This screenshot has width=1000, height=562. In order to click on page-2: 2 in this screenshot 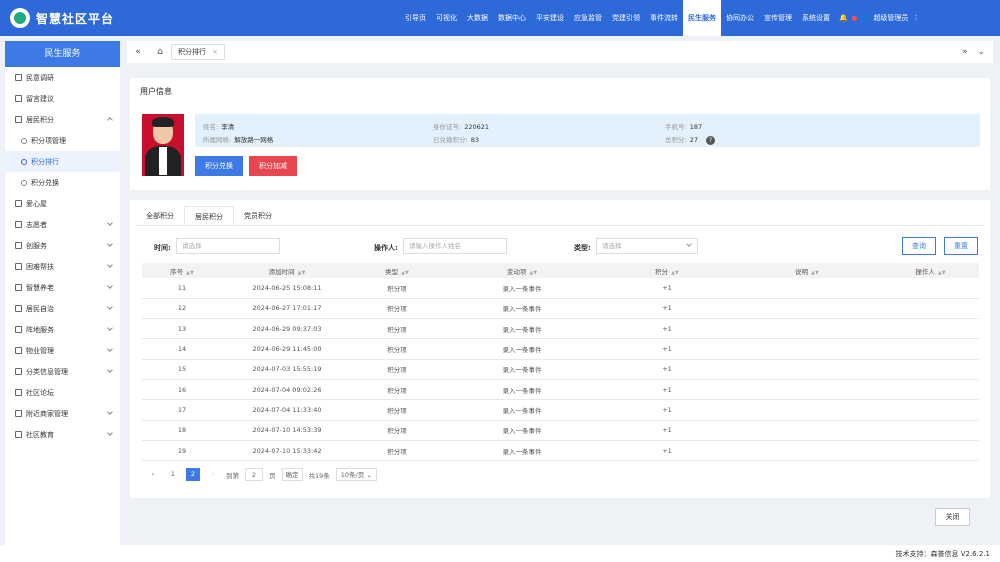, I will do `click(193, 474)`.